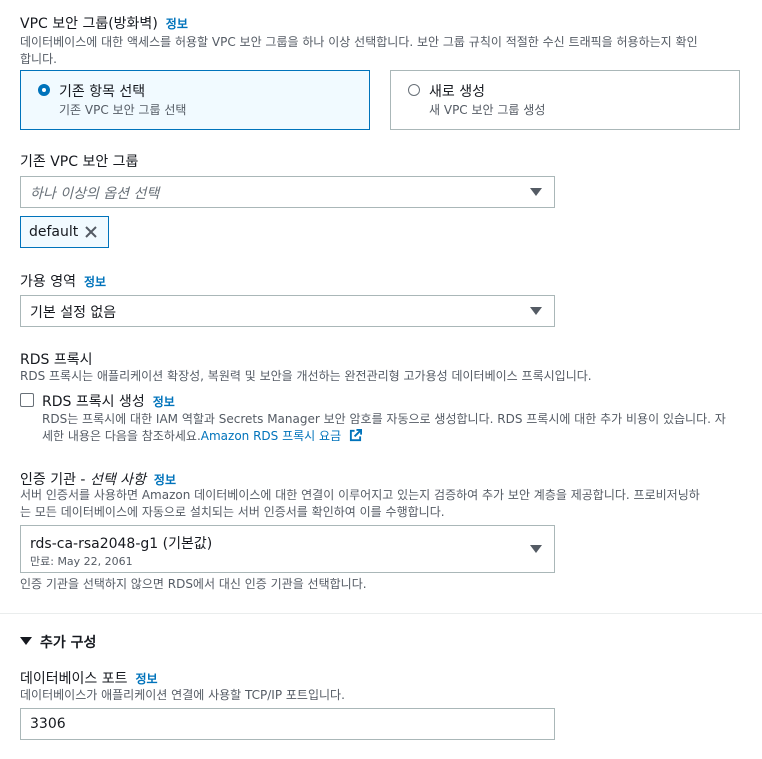 The image size is (762, 759). Describe the element at coordinates (68, 643) in the screenshot. I see `additional-config-title: 추가 구성` at that location.